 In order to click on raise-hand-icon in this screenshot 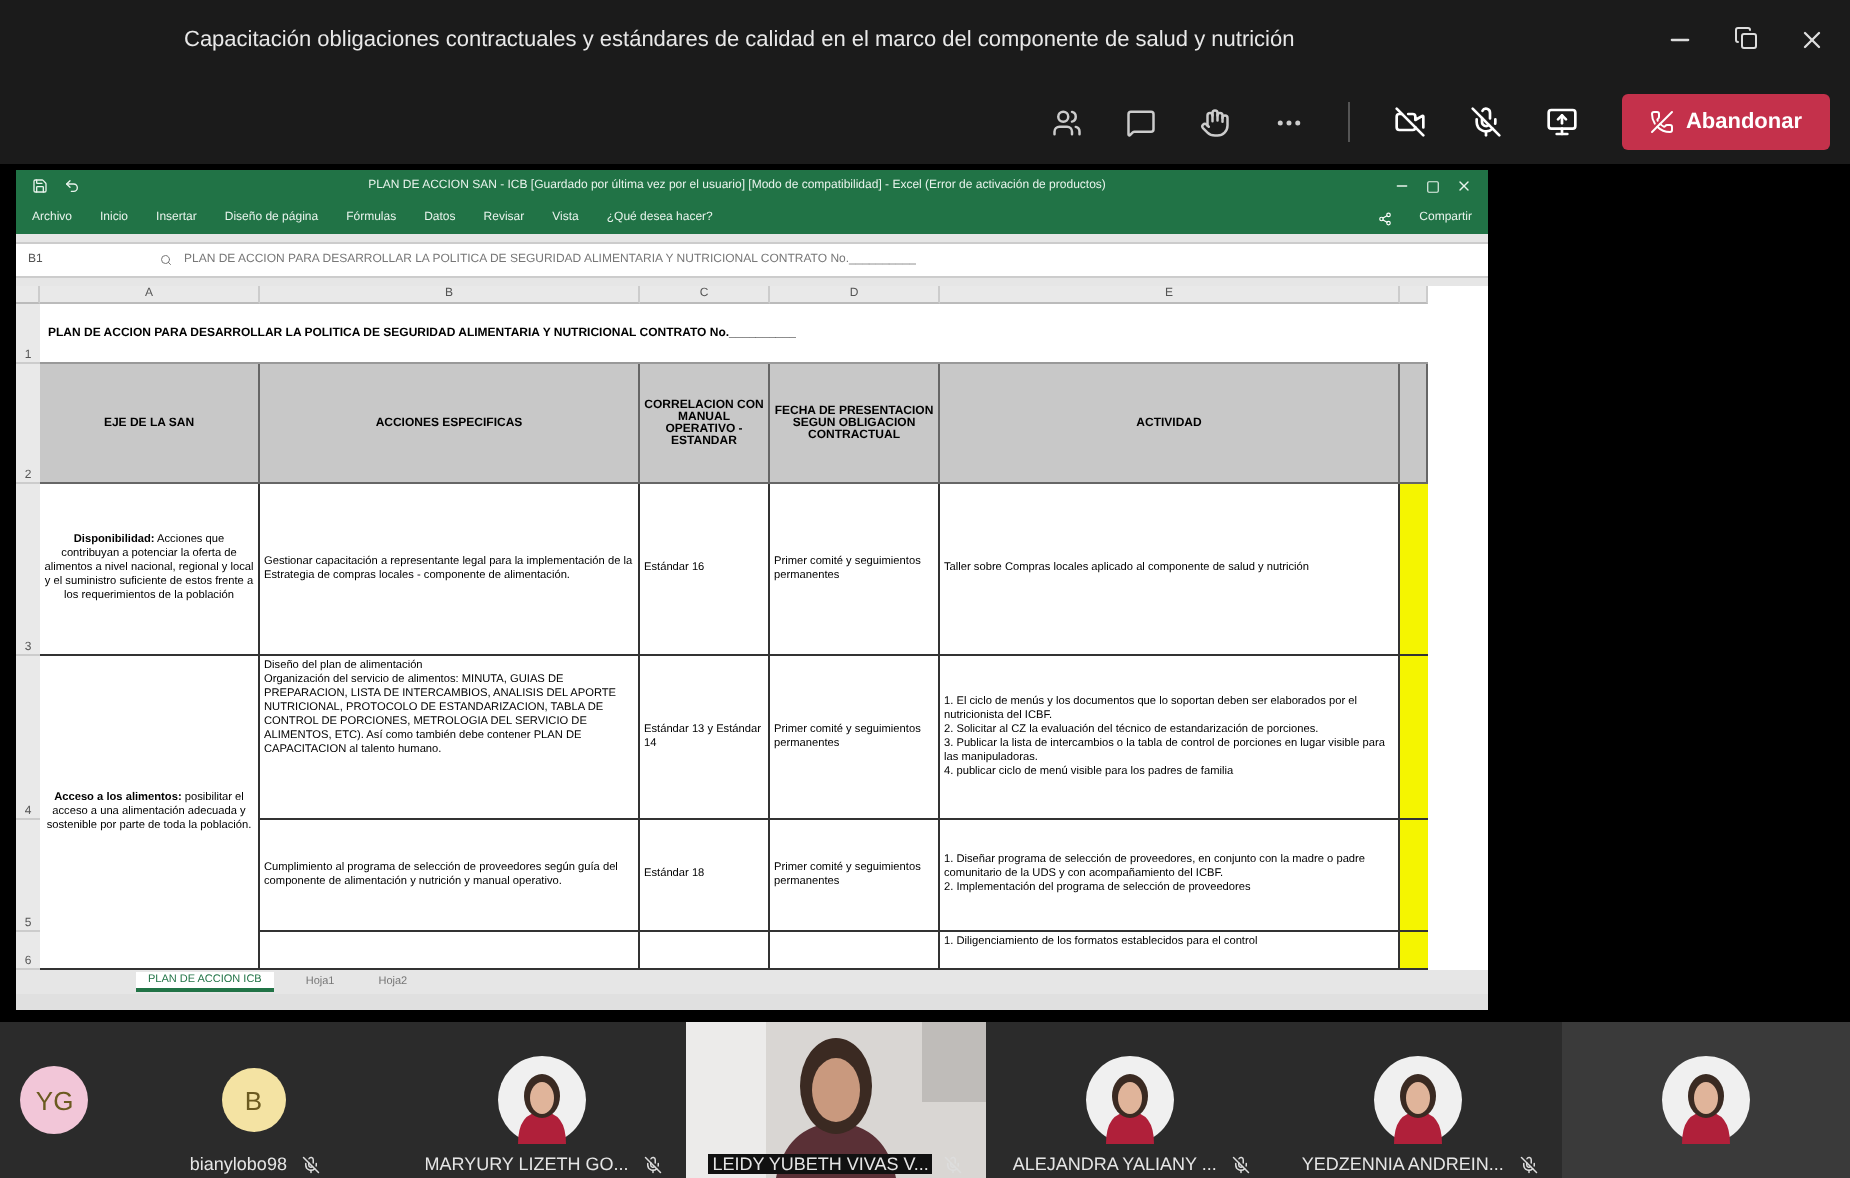, I will do `click(1214, 122)`.